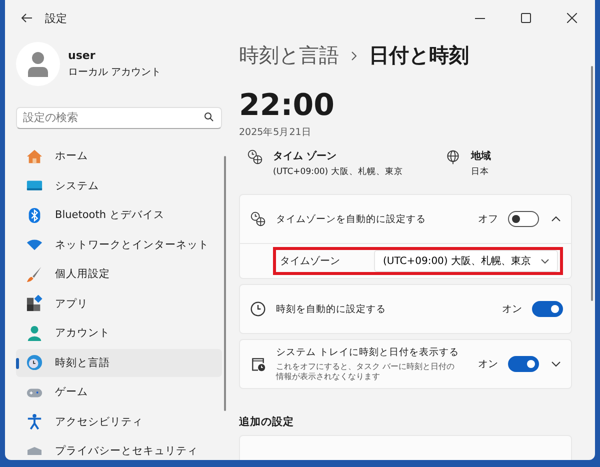 Image resolution: width=600 pixels, height=467 pixels. Describe the element at coordinates (310, 261) in the screenshot. I see `setting-label: タイムゾーン` at that location.